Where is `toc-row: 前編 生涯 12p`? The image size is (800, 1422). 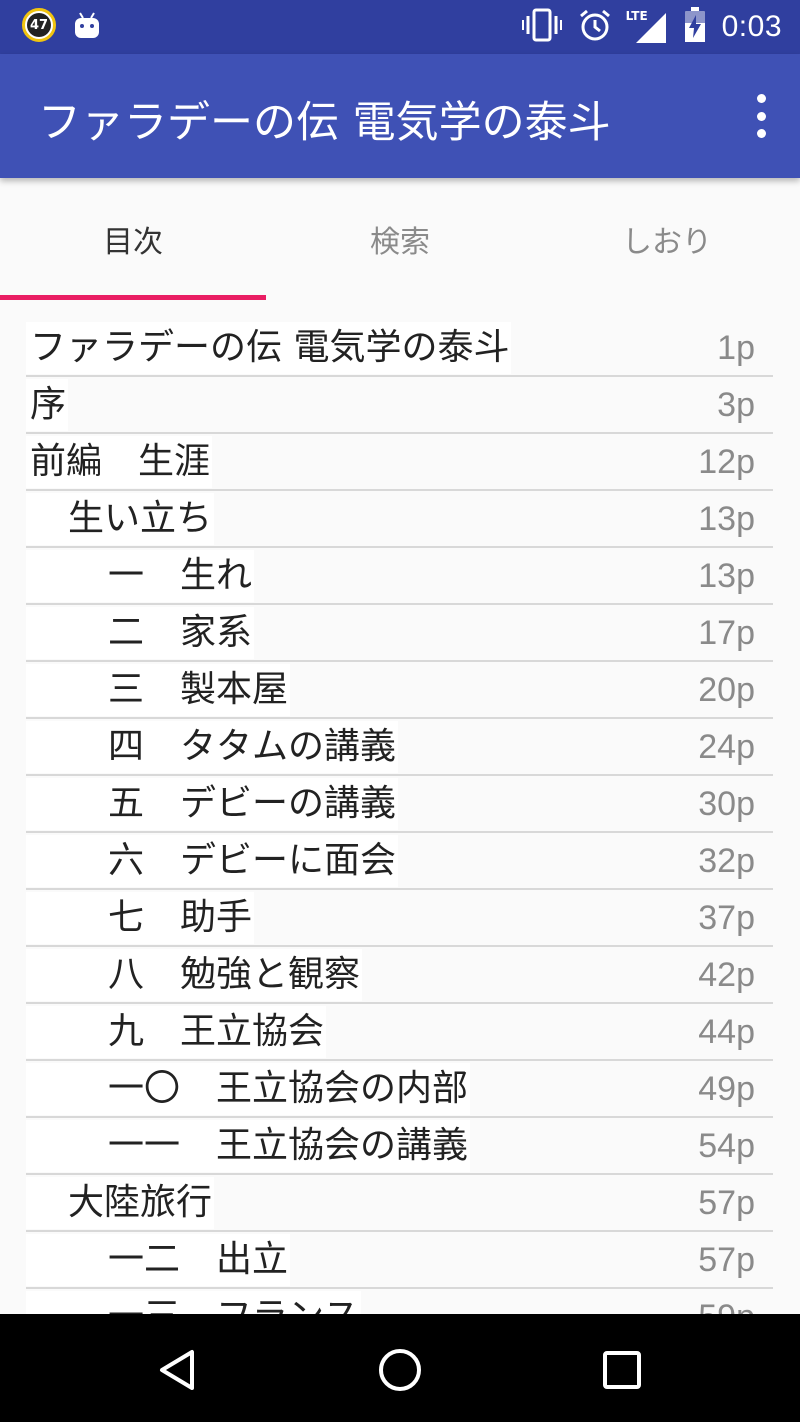 toc-row: 前編 生涯 12p is located at coordinates (399, 462).